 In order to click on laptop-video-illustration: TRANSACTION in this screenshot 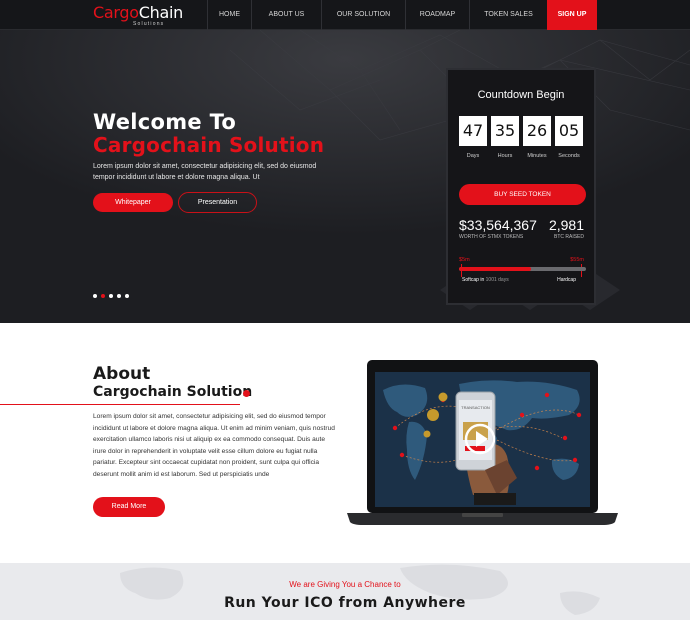, I will do `click(482, 442)`.